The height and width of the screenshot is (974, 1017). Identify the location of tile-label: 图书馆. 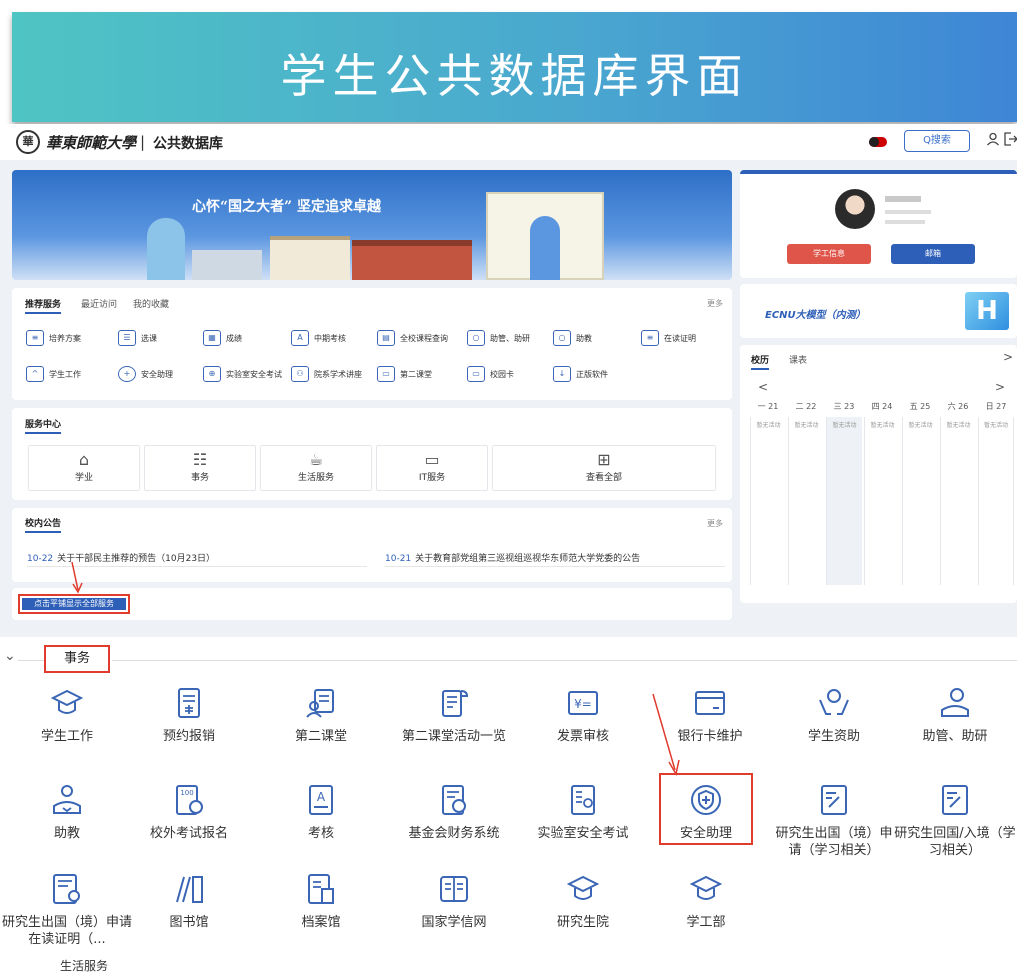
(189, 922).